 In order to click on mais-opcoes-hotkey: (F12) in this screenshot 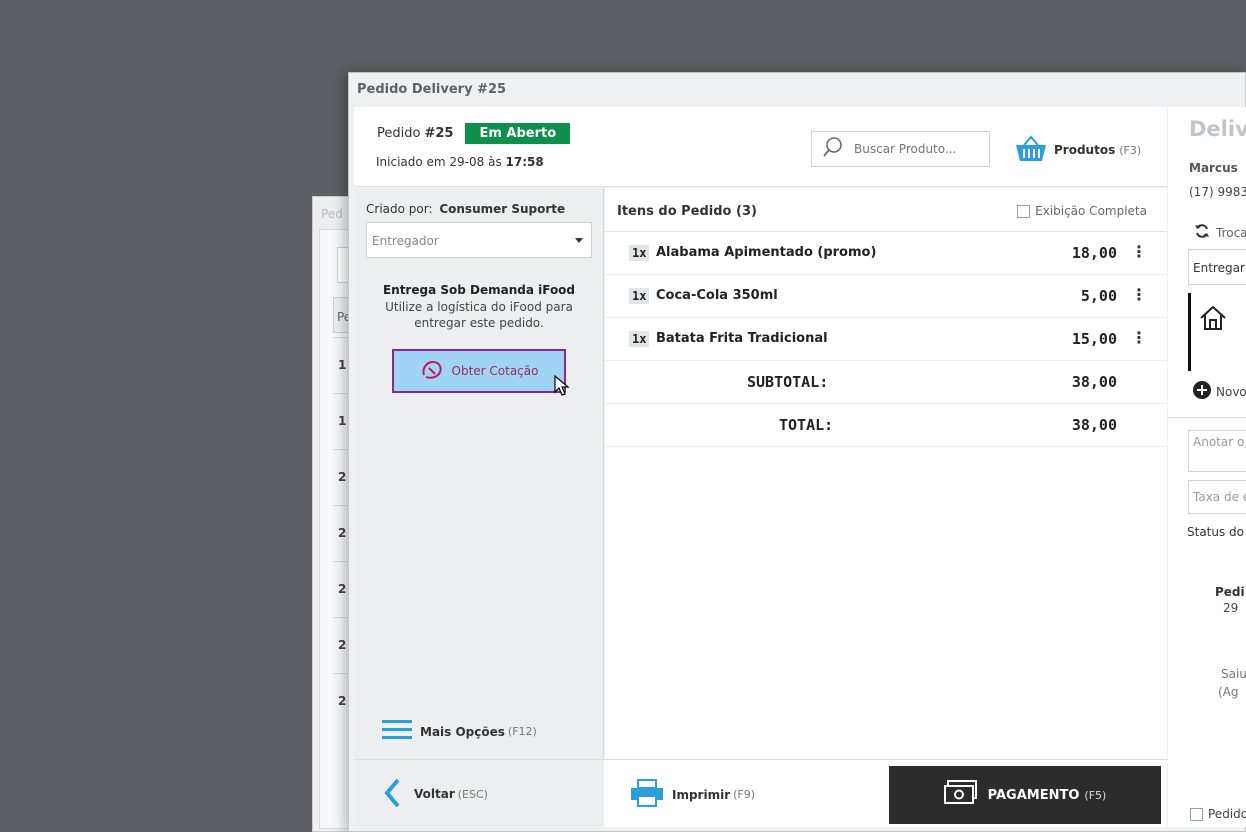, I will do `click(522, 731)`.